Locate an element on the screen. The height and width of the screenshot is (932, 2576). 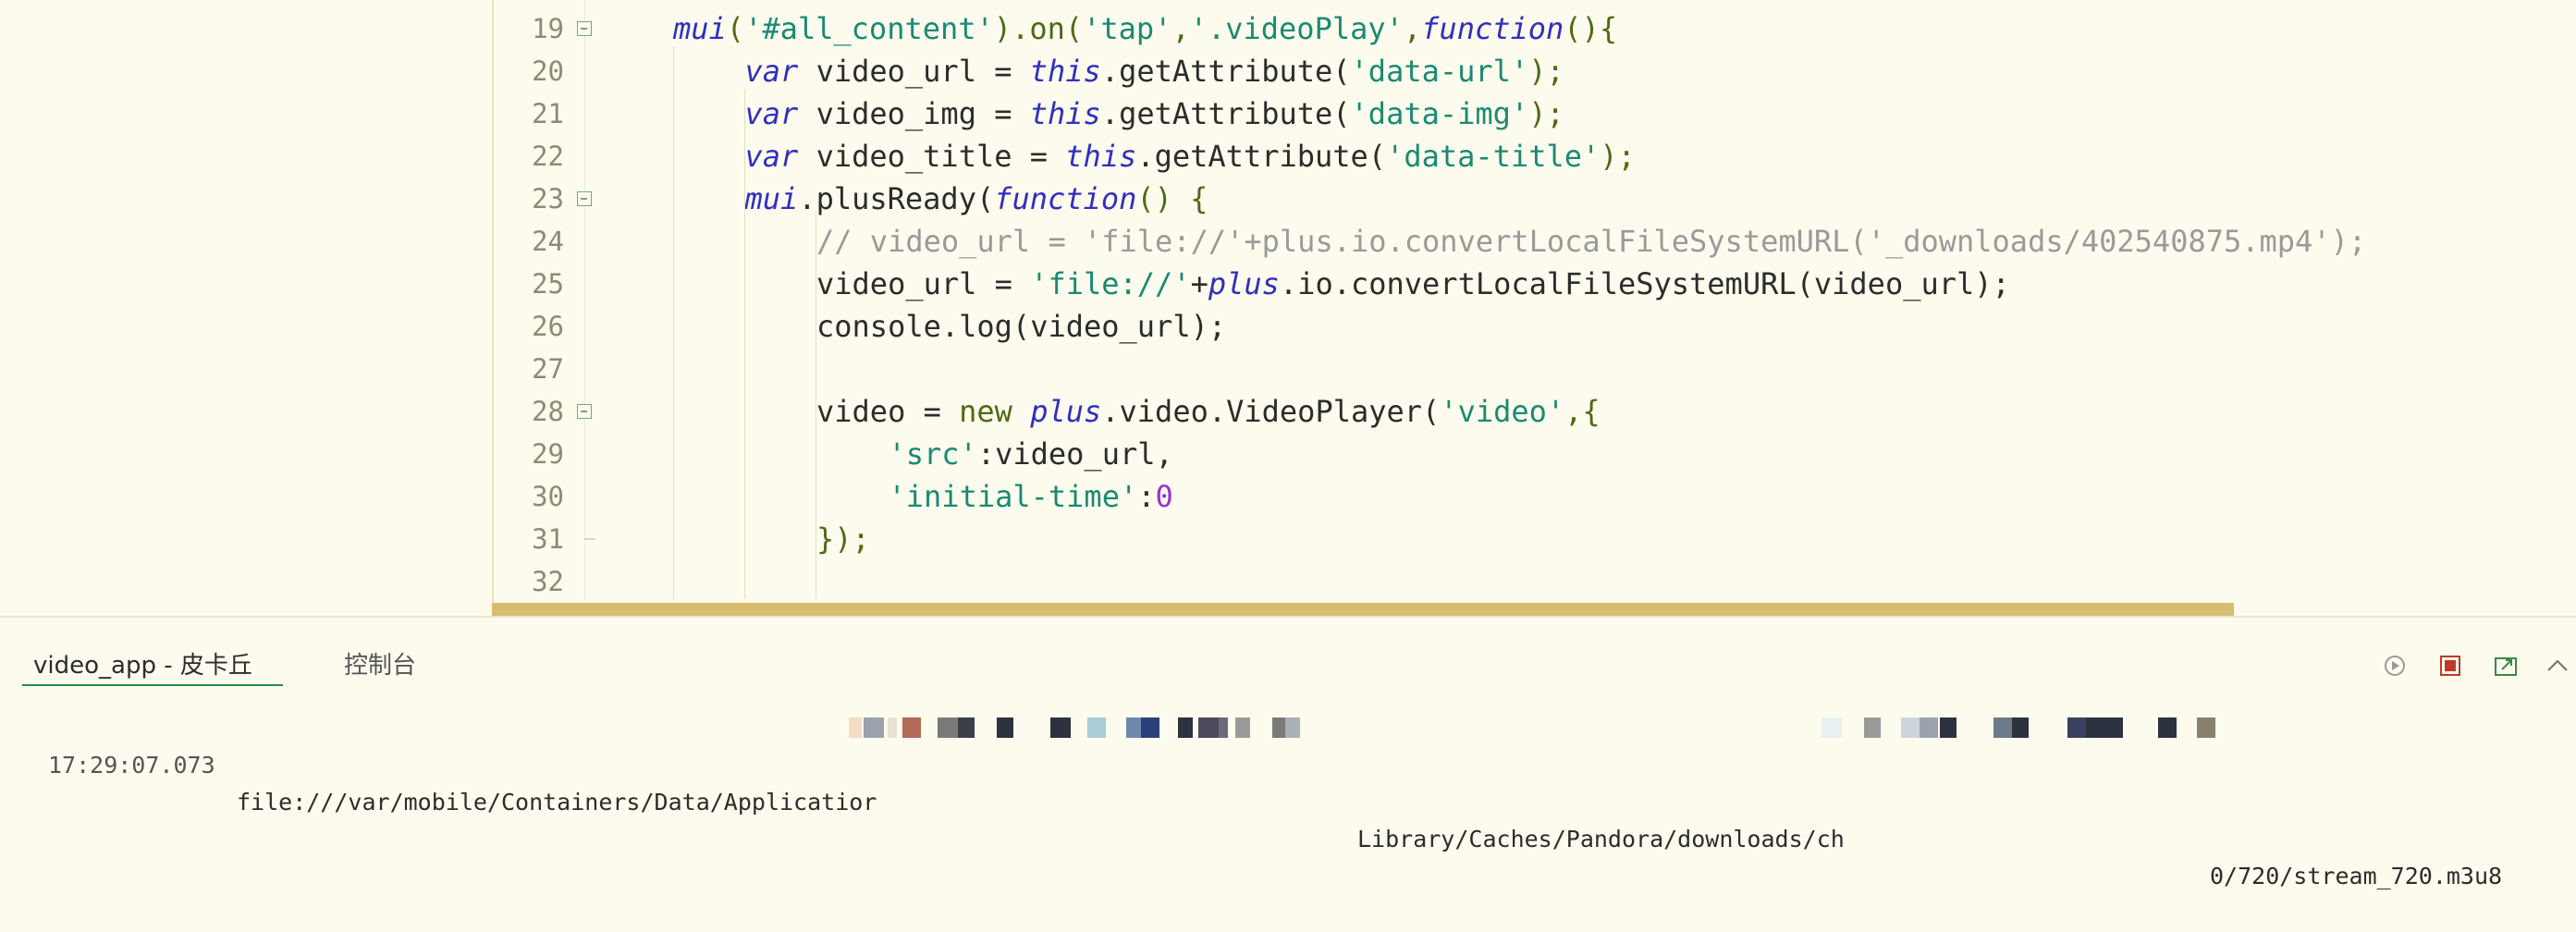
project-pane is located at coordinates (246, 309).